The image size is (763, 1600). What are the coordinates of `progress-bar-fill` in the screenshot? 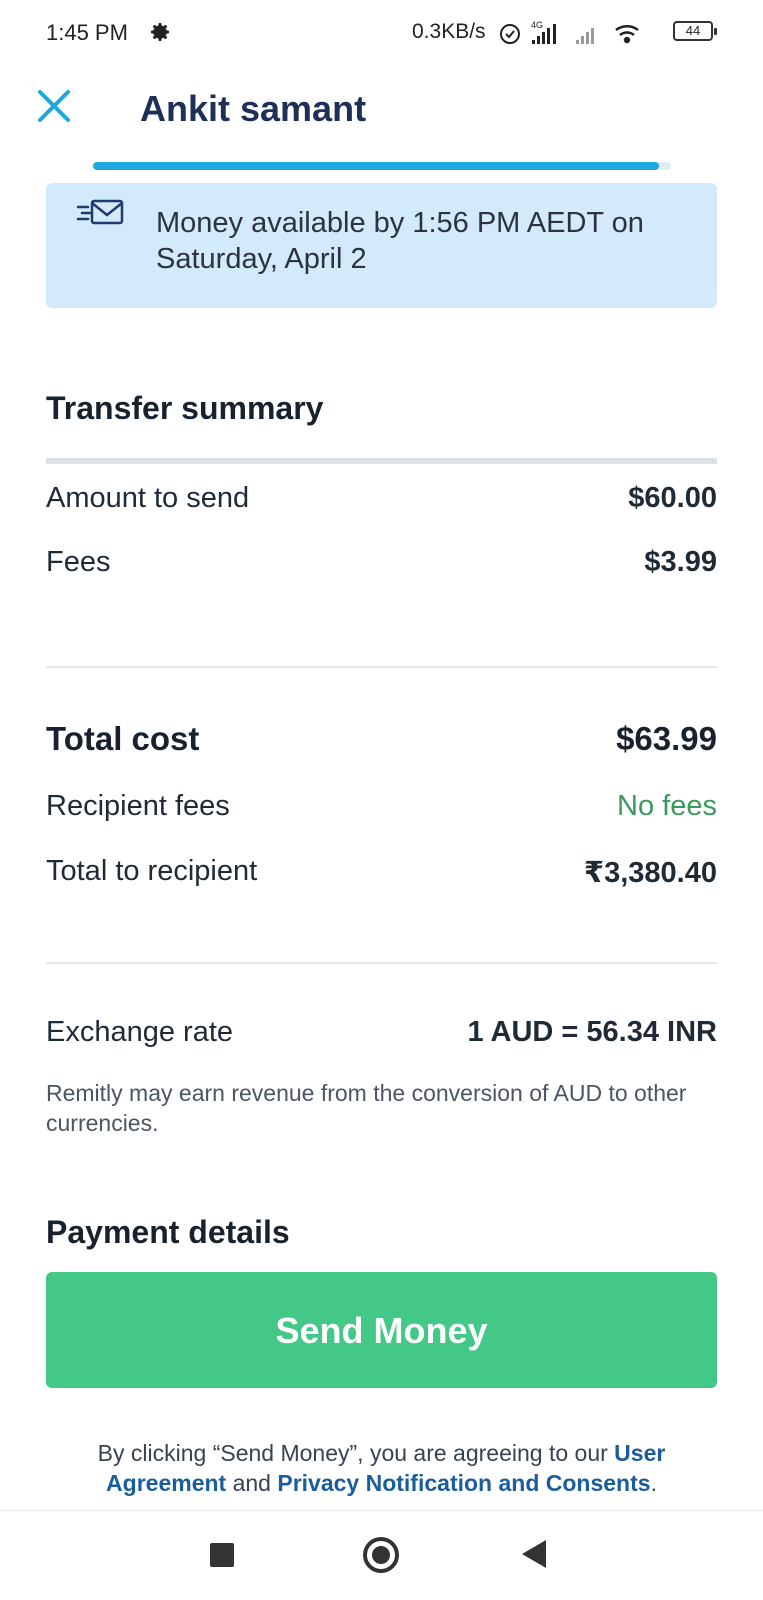 It's located at (376, 166).